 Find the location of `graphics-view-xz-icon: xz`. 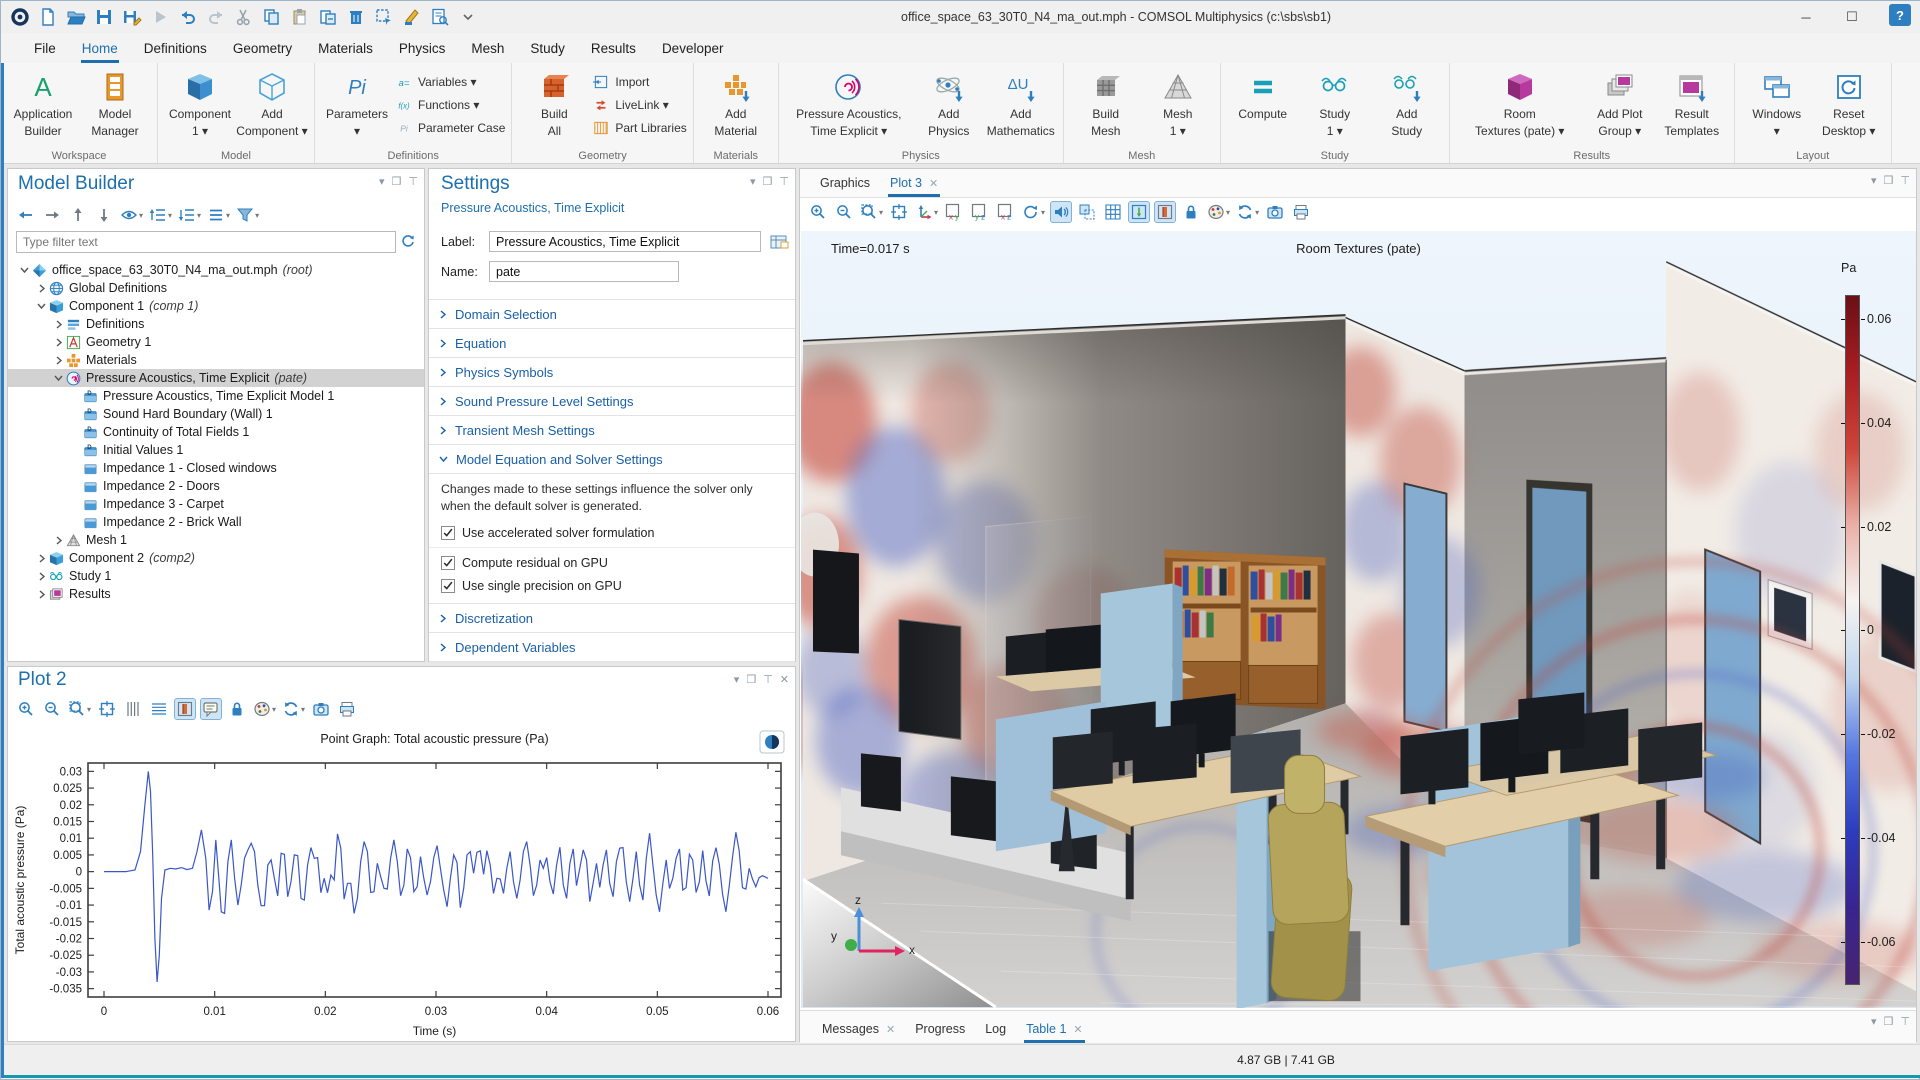

graphics-view-xz-icon: xz is located at coordinates (1006, 212).